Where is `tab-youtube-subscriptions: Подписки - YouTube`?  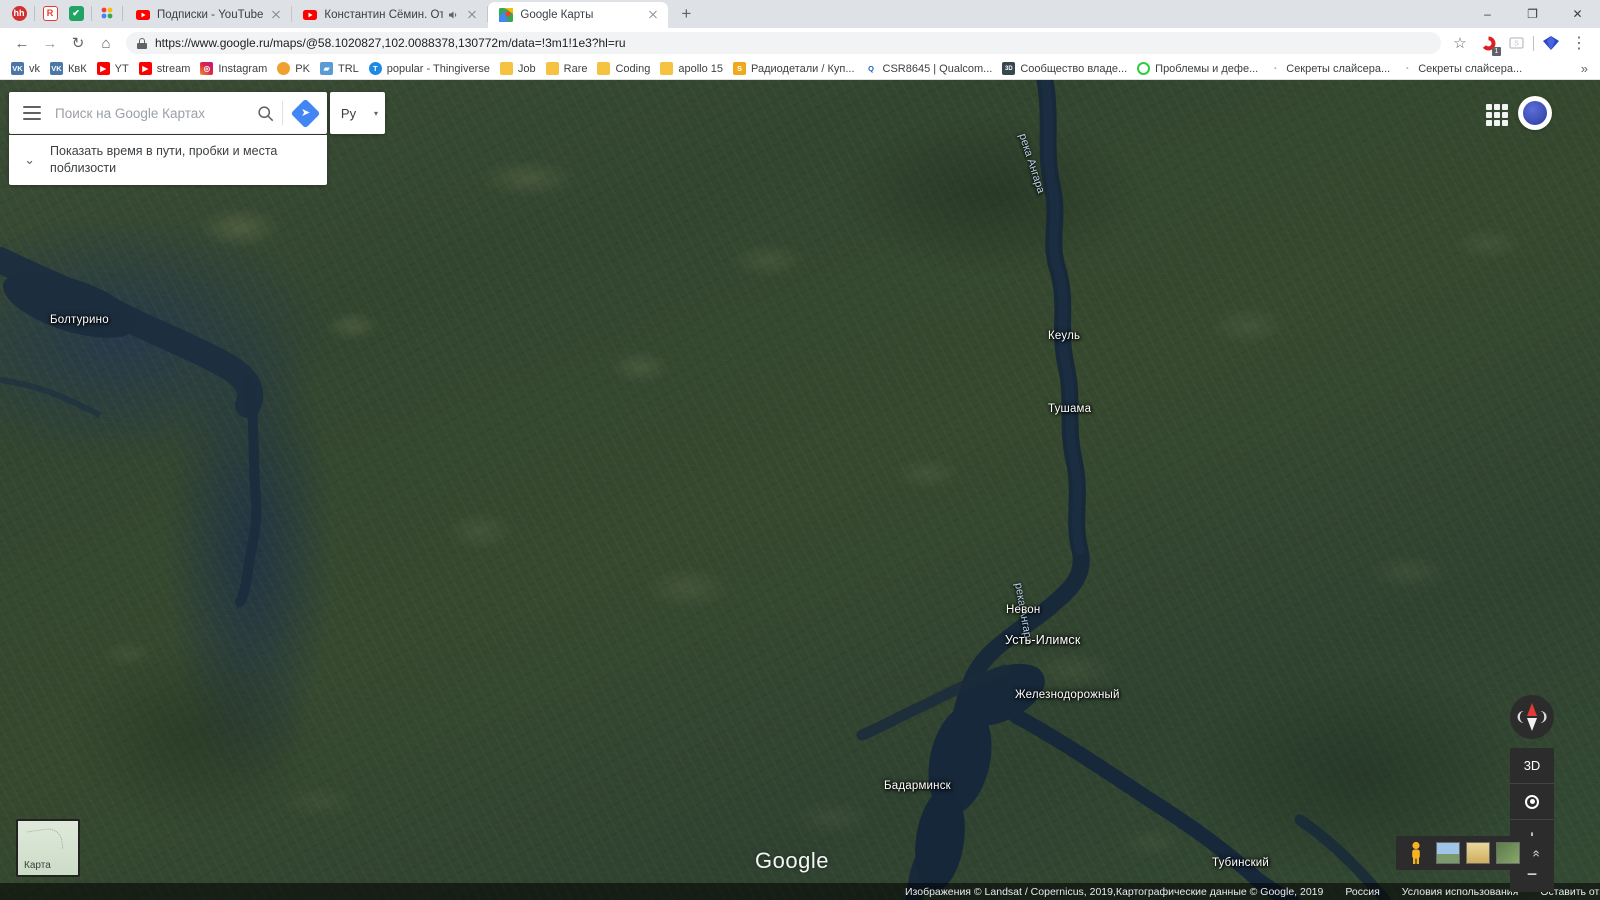
tab-youtube-subscriptions: Подписки - YouTube is located at coordinates (208, 15).